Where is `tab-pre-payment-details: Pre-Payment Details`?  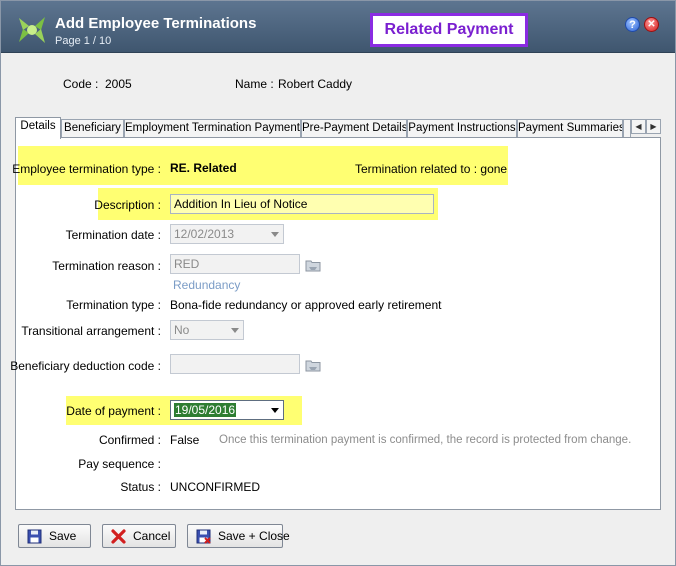
tab-pre-payment-details: Pre-Payment Details is located at coordinates (354, 128).